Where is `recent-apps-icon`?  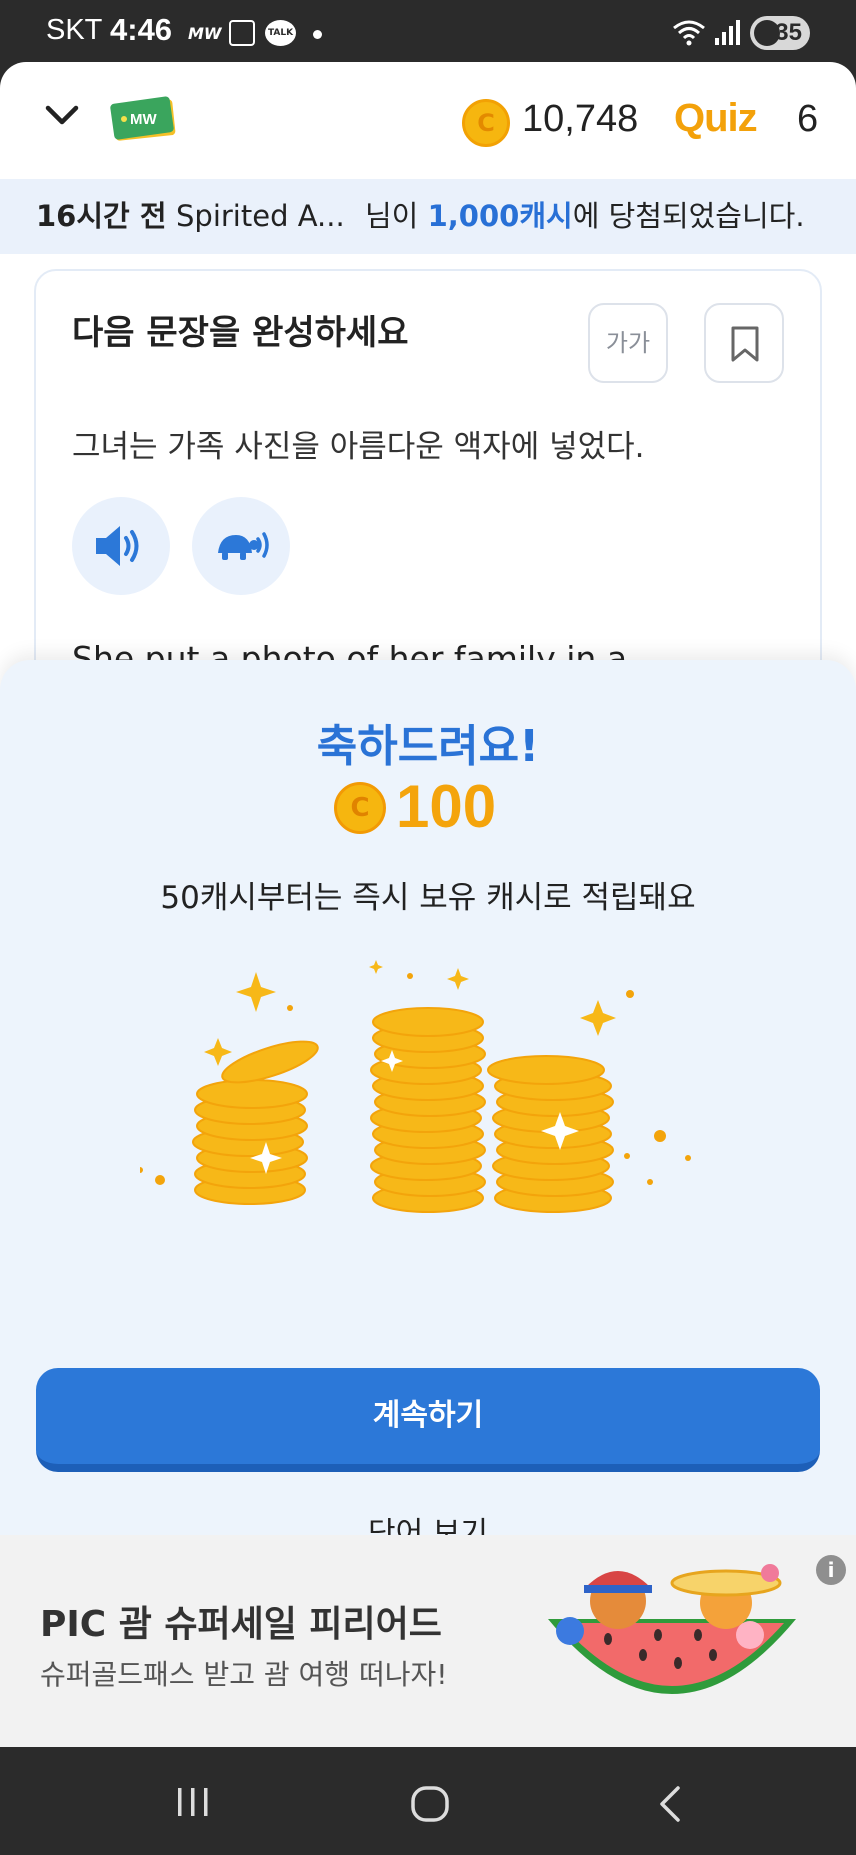
recent-apps-icon is located at coordinates (193, 1802).